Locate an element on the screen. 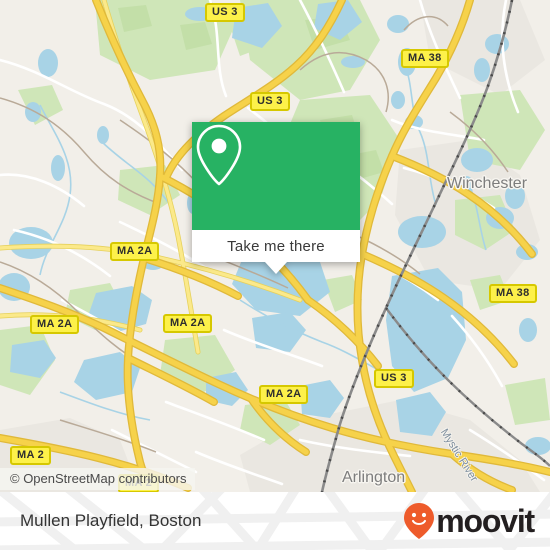 The height and width of the screenshot is (550, 550). popup-marker-area is located at coordinates (276, 176).